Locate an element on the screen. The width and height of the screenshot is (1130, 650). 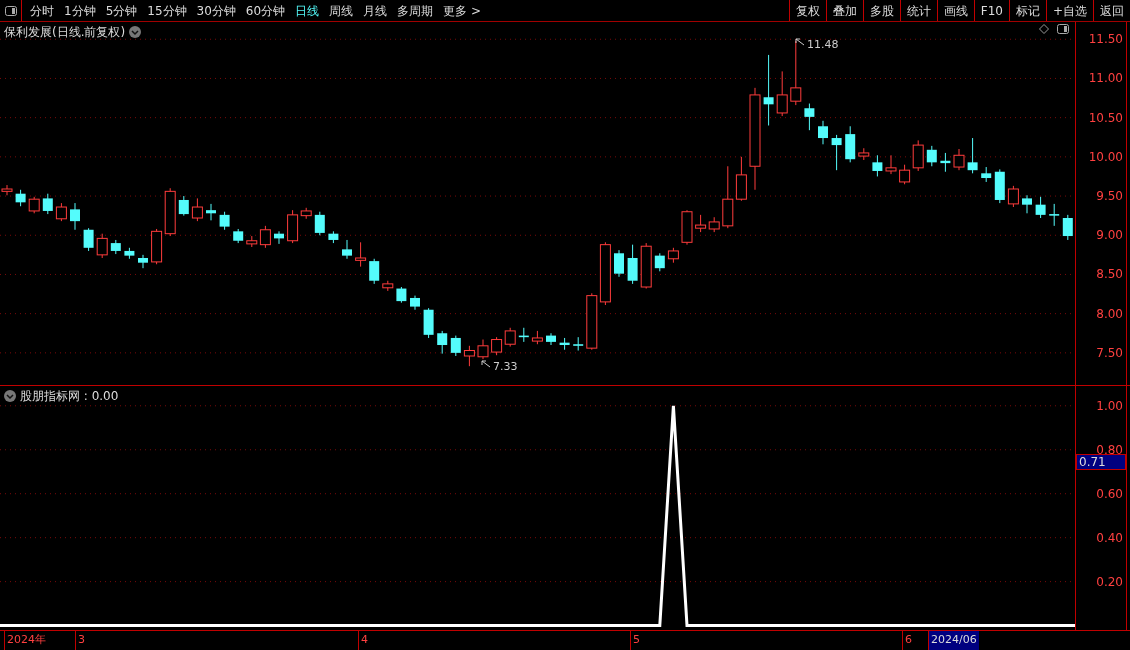
toolbar-button: 画线 is located at coordinates (955, 10).